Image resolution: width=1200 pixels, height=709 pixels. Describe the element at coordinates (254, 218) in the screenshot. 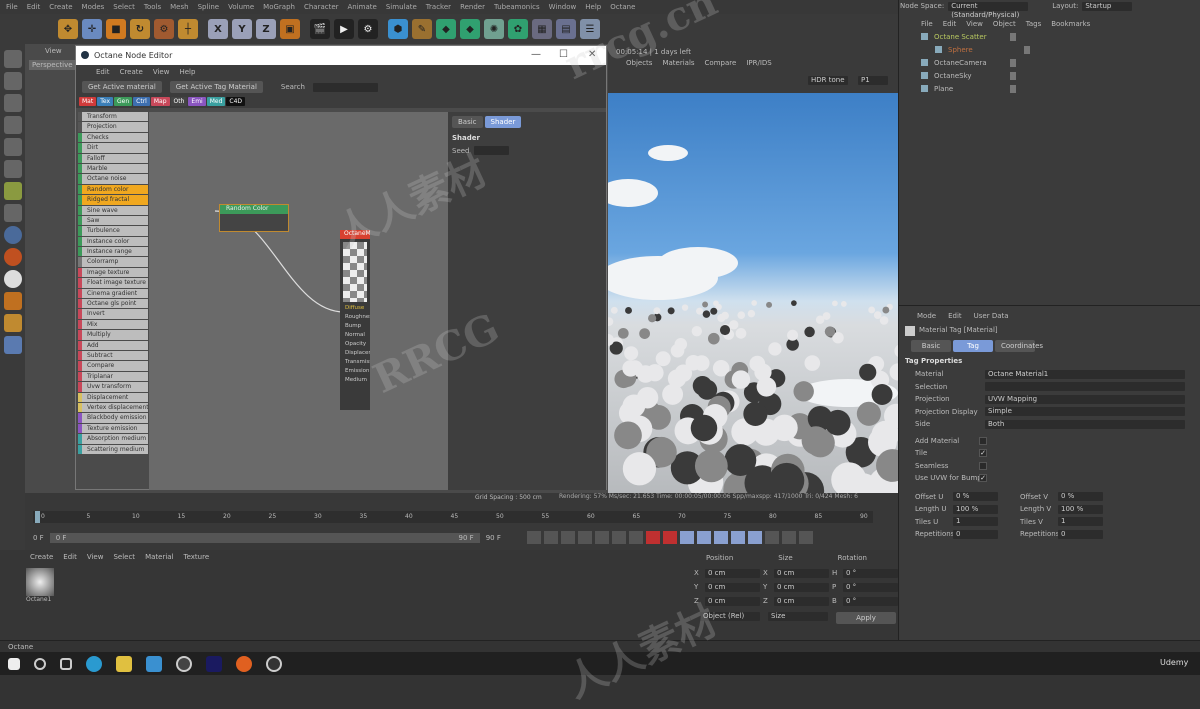

I see `random-color-node: Random Color` at that location.